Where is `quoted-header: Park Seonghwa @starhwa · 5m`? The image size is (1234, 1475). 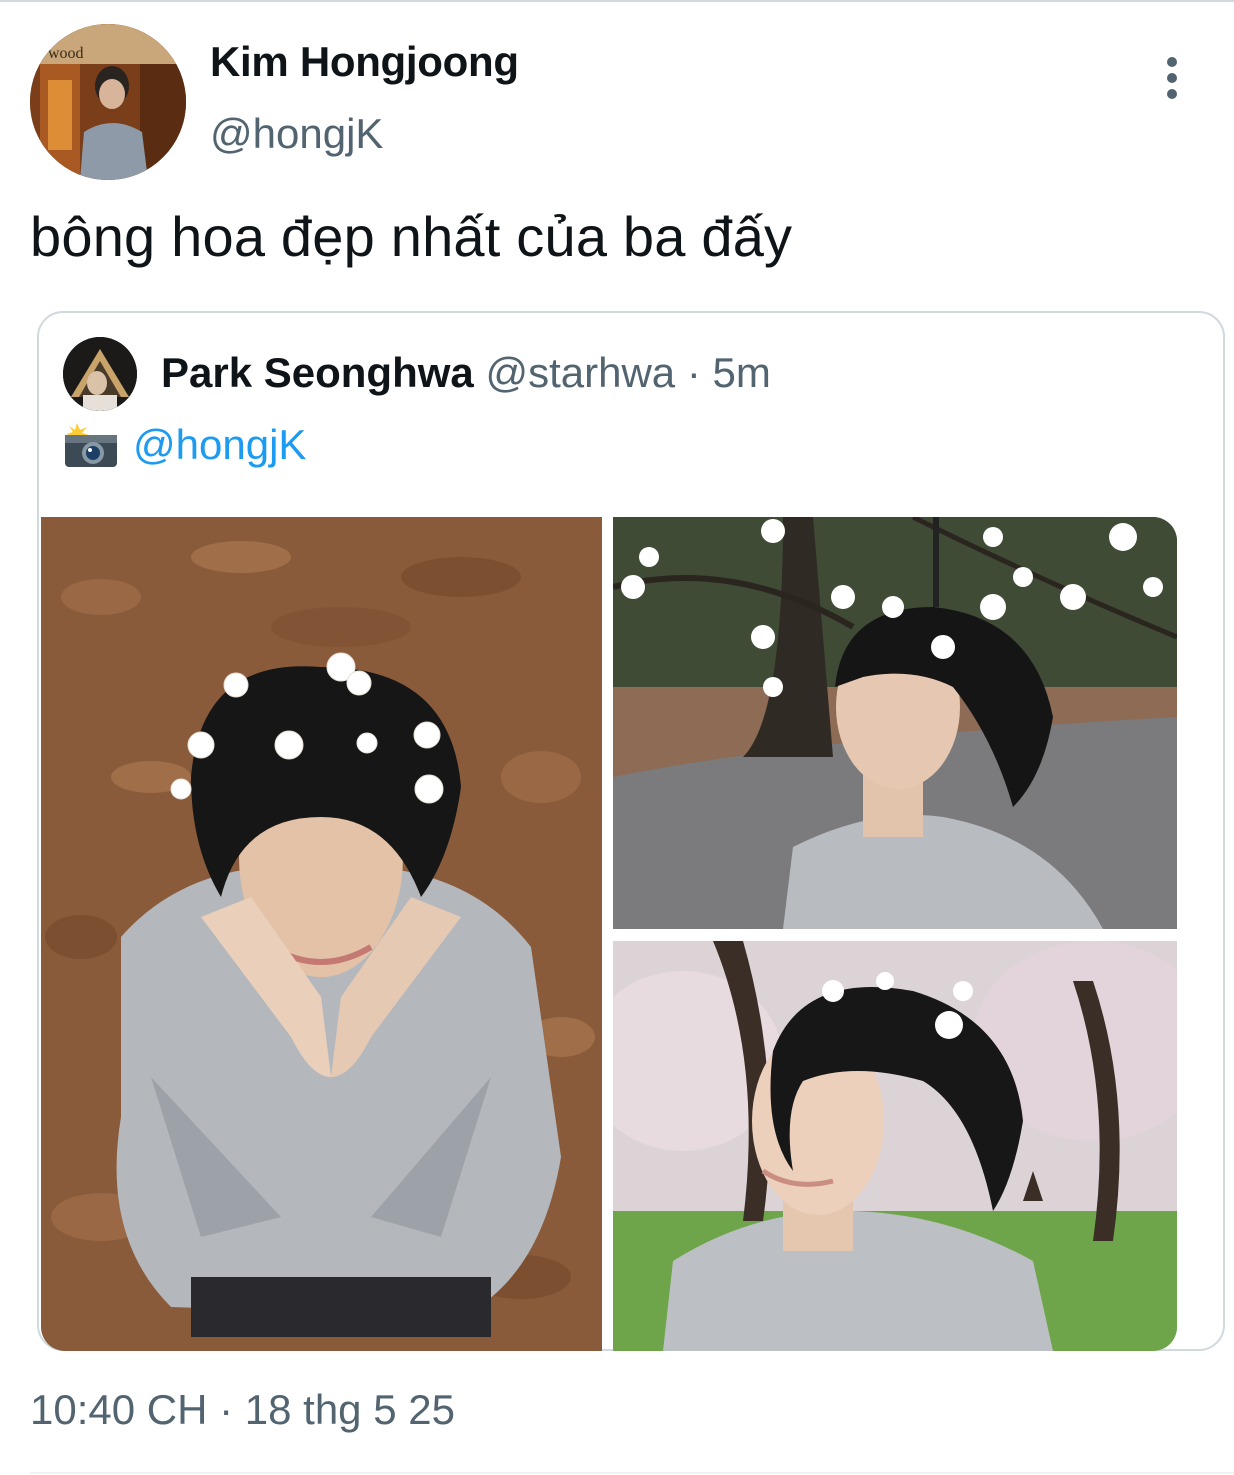 quoted-header: Park Seonghwa @starhwa · 5m is located at coordinates (466, 373).